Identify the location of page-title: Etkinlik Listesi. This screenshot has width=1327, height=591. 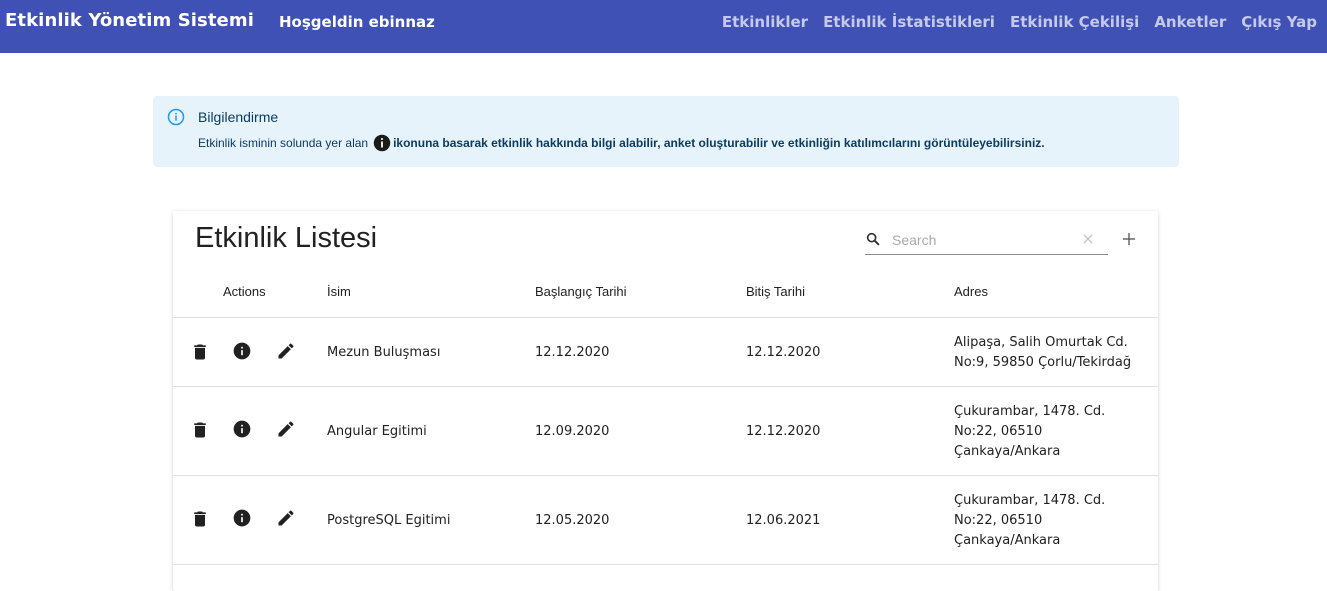
(286, 238).